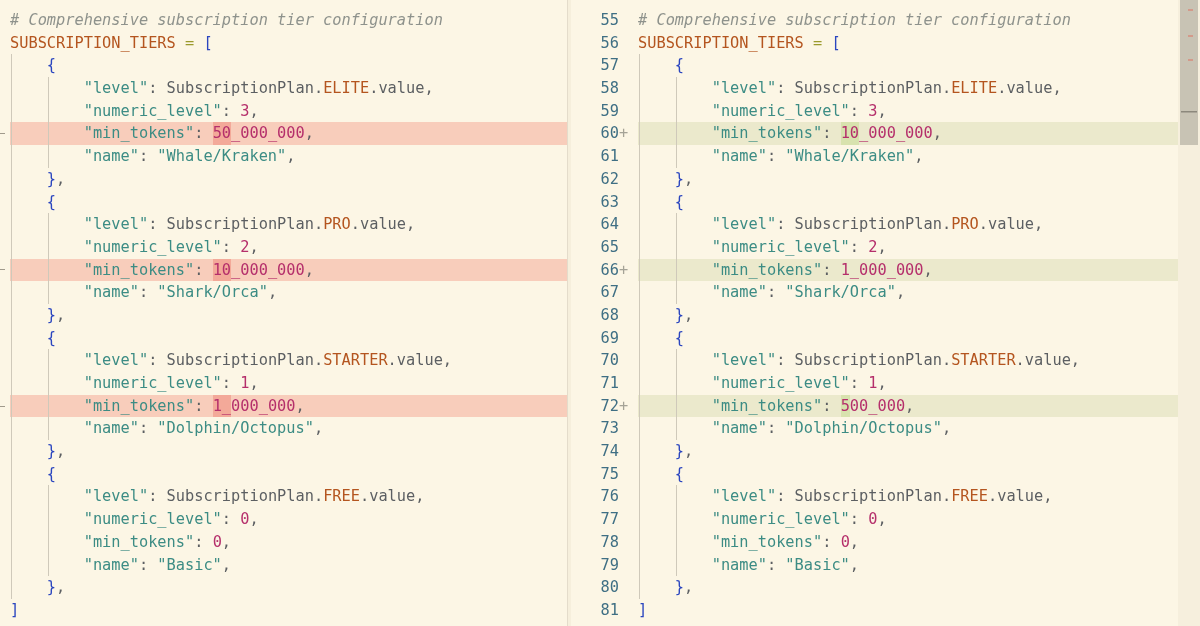 The image size is (1200, 626). What do you see at coordinates (609, 293) in the screenshot?
I see `line-number: 67` at bounding box center [609, 293].